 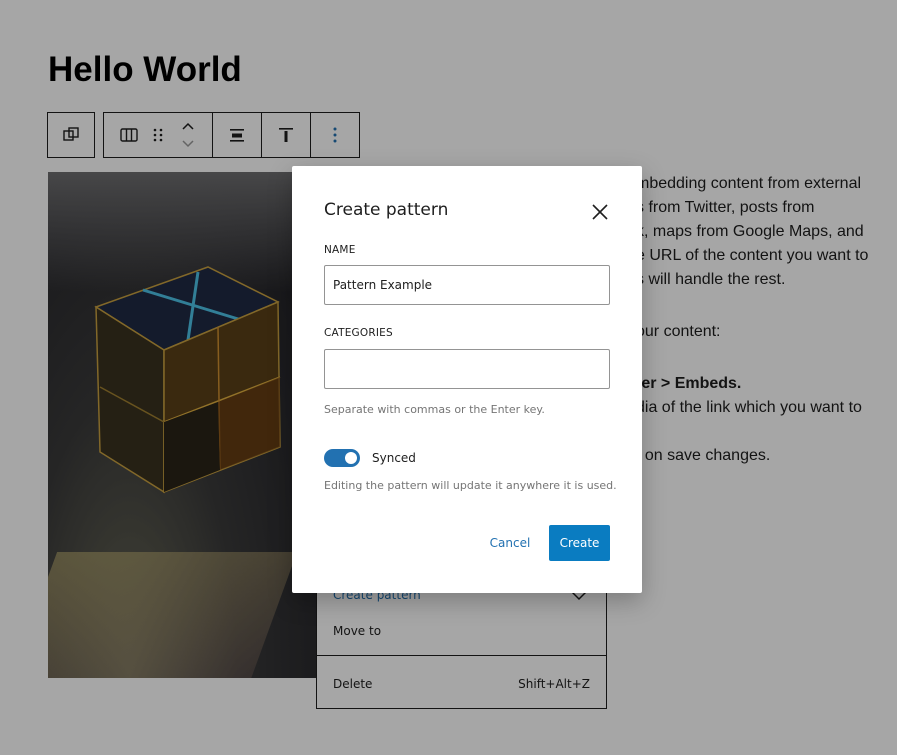 What do you see at coordinates (510, 543) in the screenshot?
I see `cancel-button: Cancel` at bounding box center [510, 543].